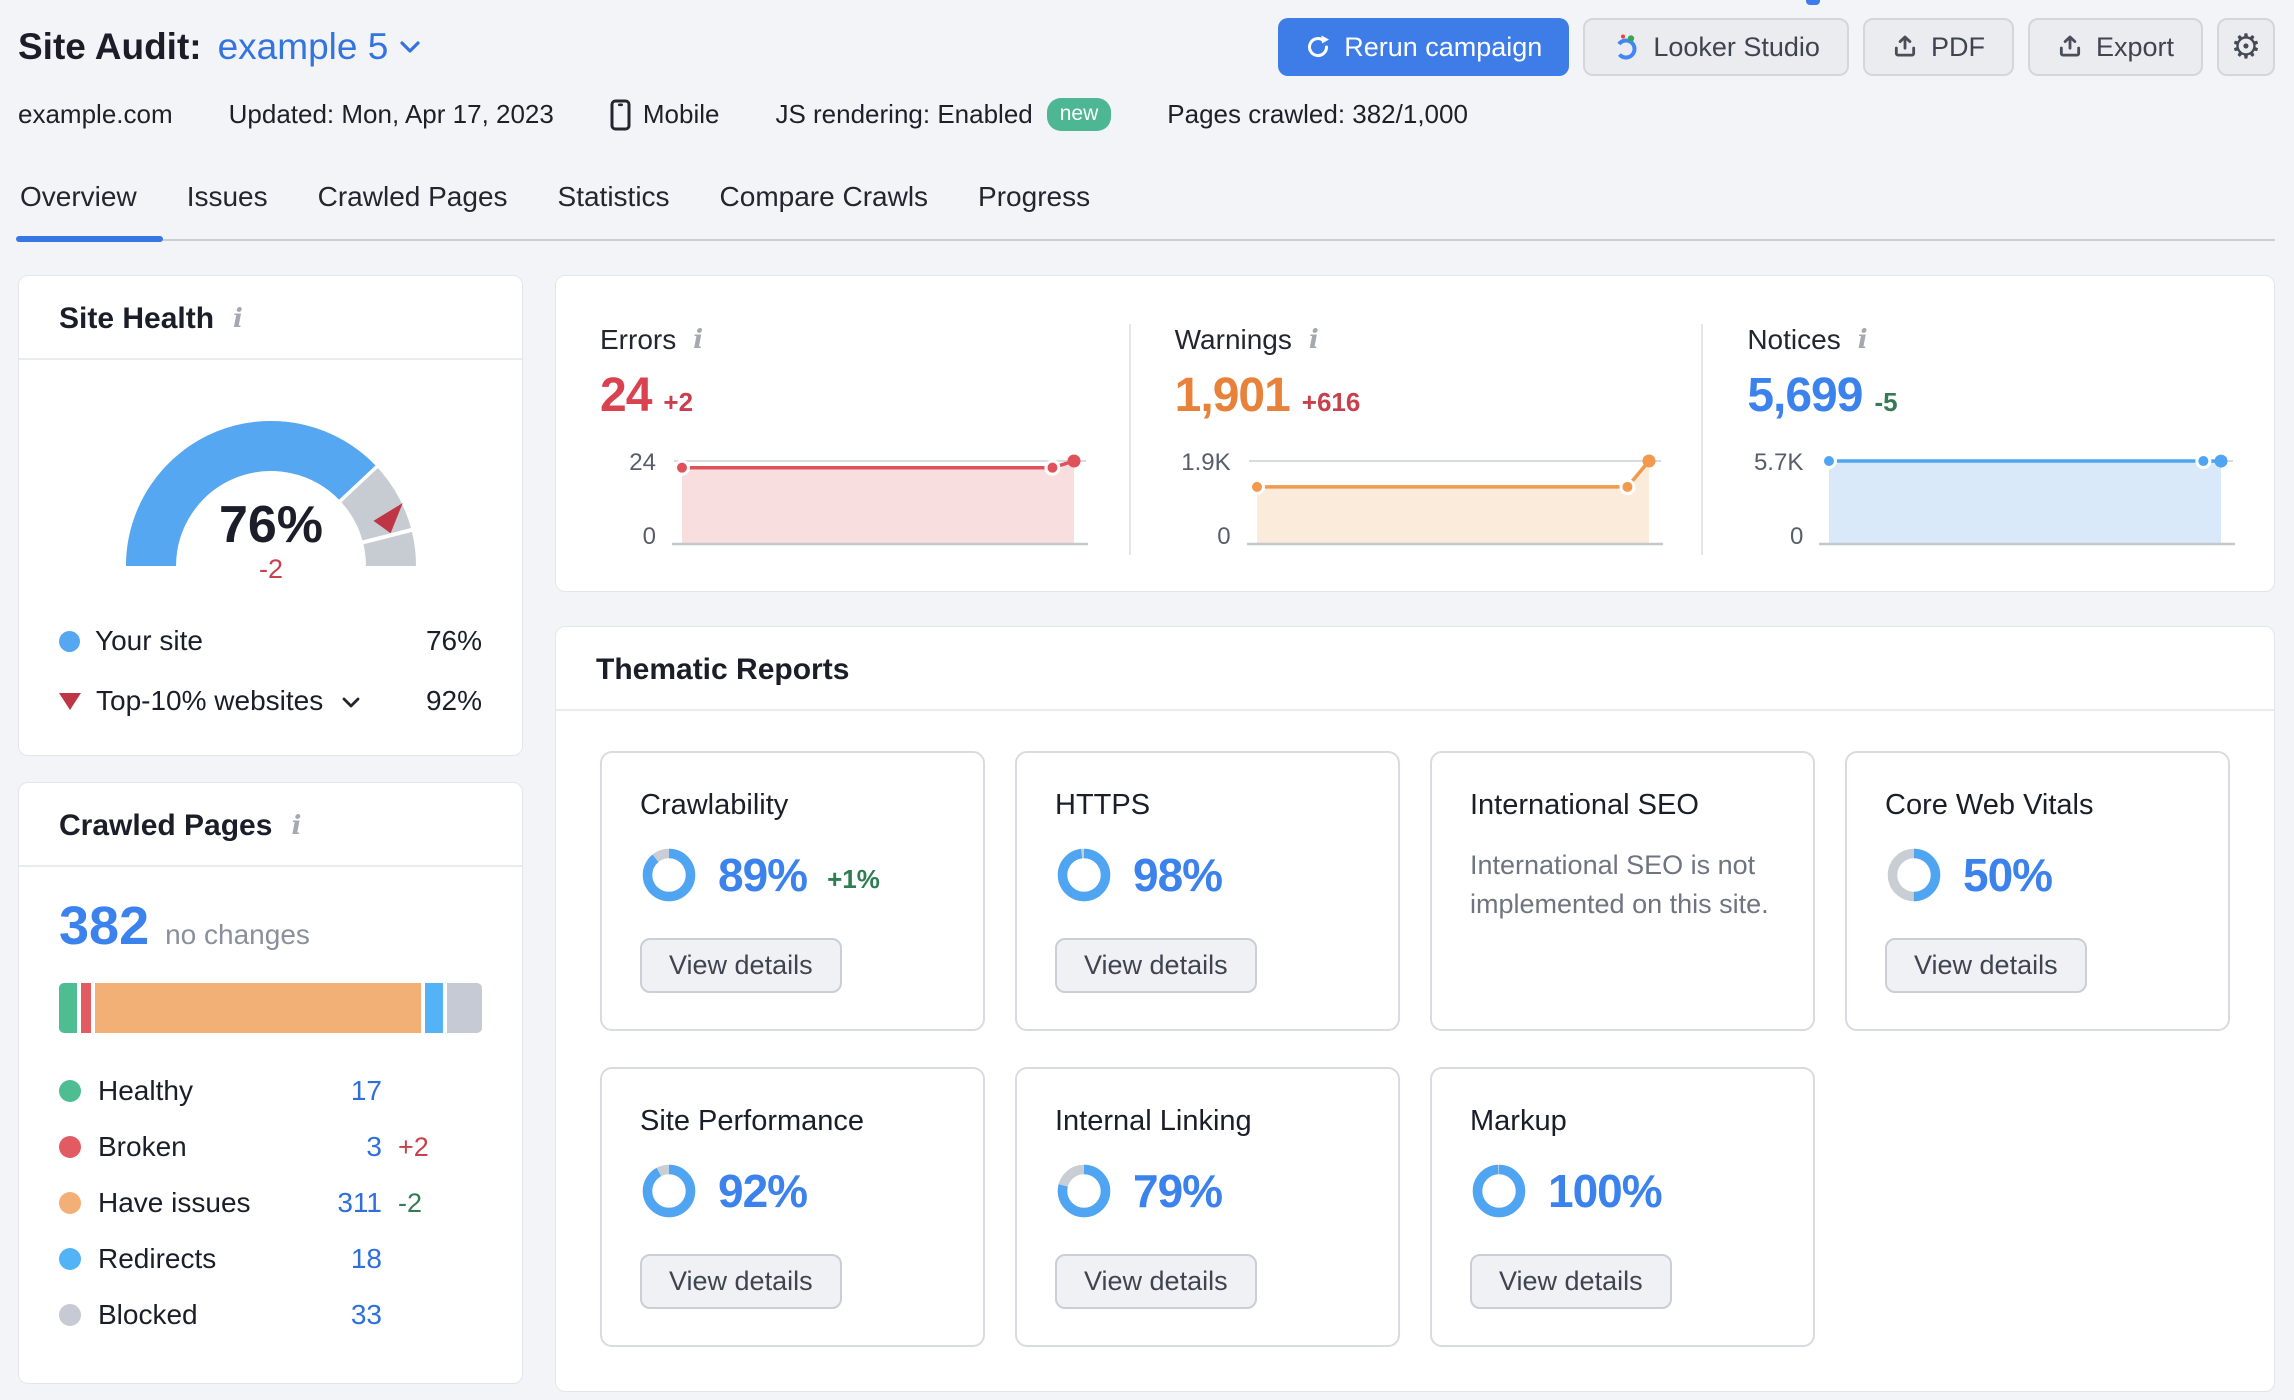 The height and width of the screenshot is (1400, 2294). What do you see at coordinates (842, 439) in the screenshot?
I see `errors-counter: Errors i 24 +2 24 0` at bounding box center [842, 439].